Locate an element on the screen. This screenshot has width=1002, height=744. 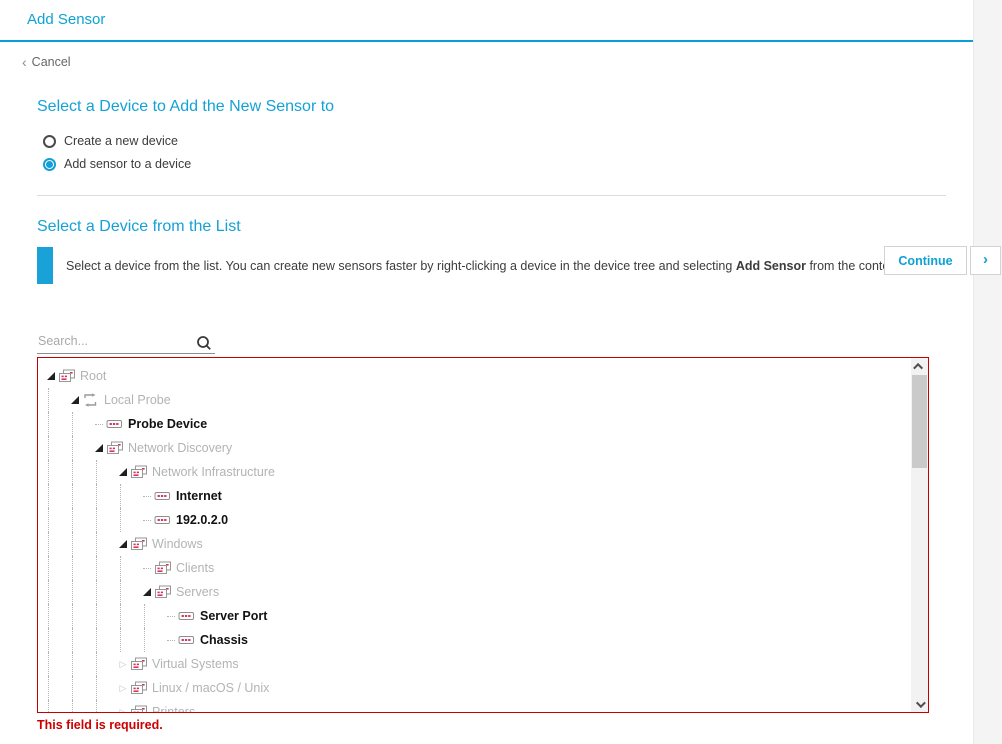
continue-button: Continue is located at coordinates (925, 260).